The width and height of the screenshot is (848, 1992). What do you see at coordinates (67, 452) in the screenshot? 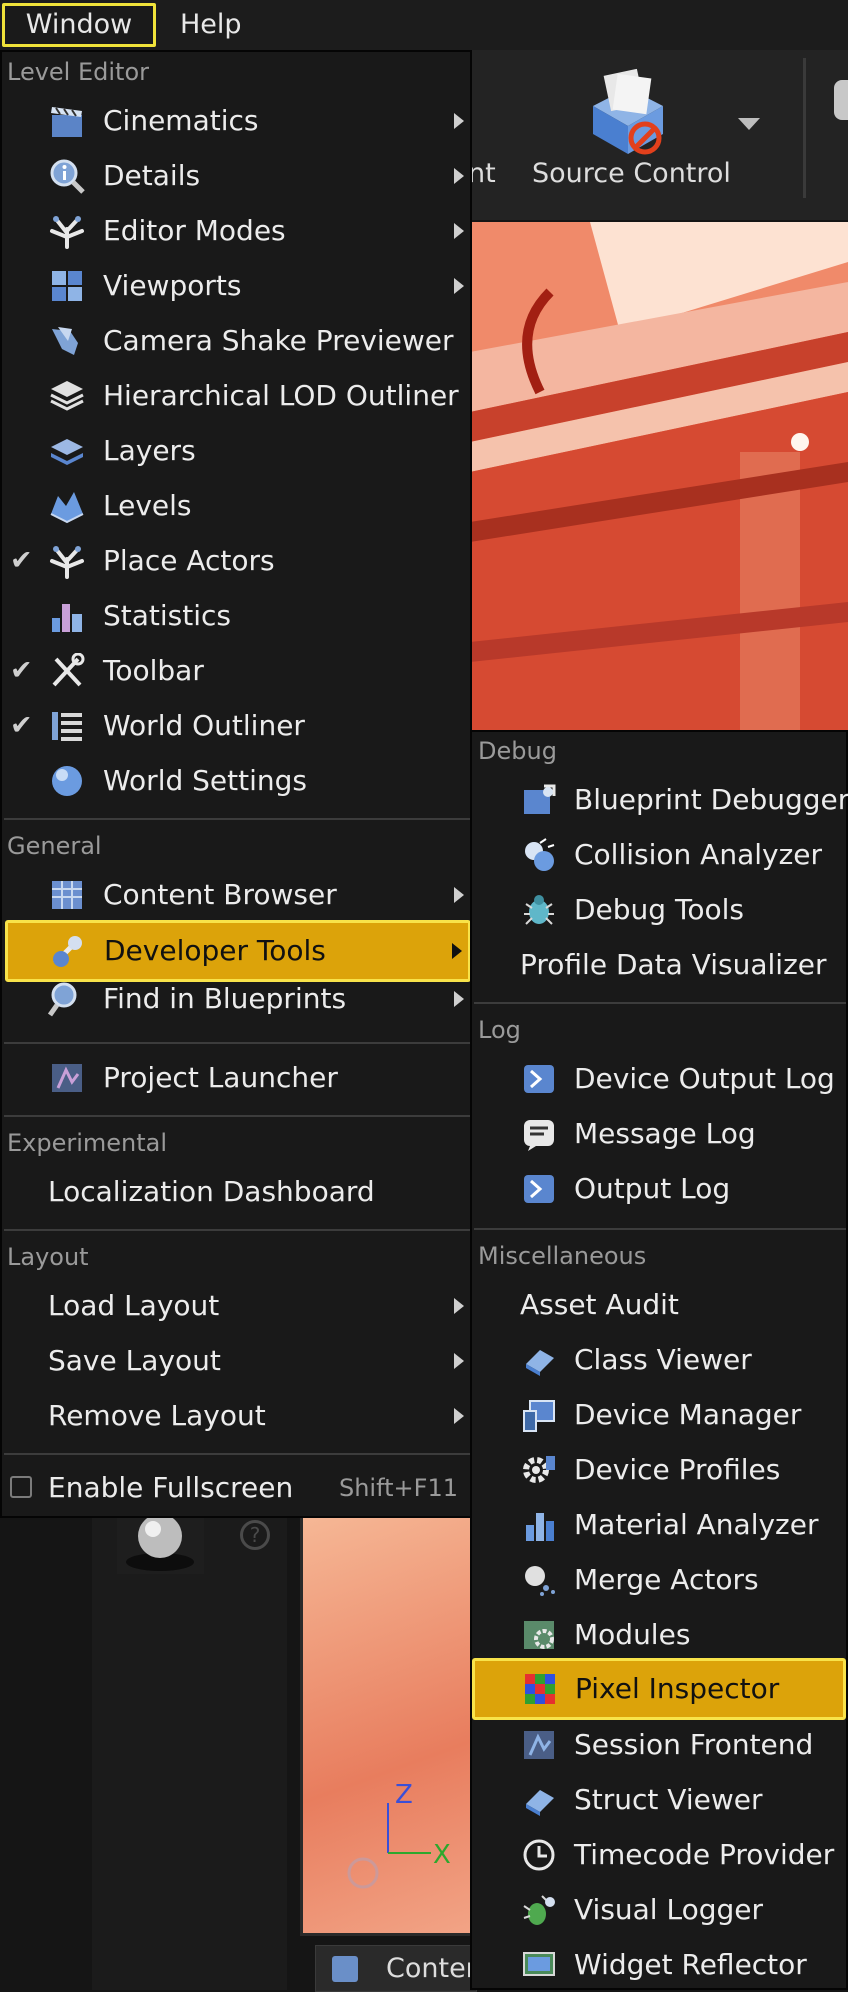
I see `layers-icon` at bounding box center [67, 452].